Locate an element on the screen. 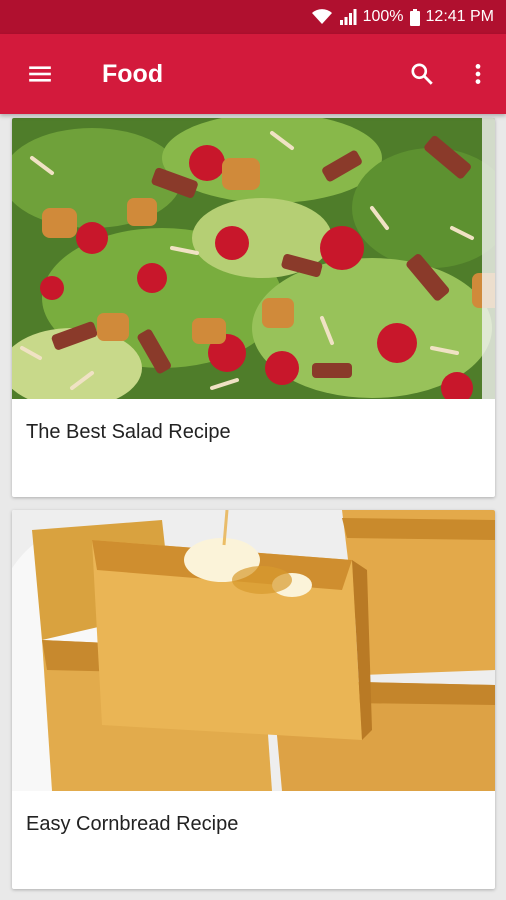 The height and width of the screenshot is (900, 506). recipe-title: Easy Cornbread Recipe is located at coordinates (132, 824).